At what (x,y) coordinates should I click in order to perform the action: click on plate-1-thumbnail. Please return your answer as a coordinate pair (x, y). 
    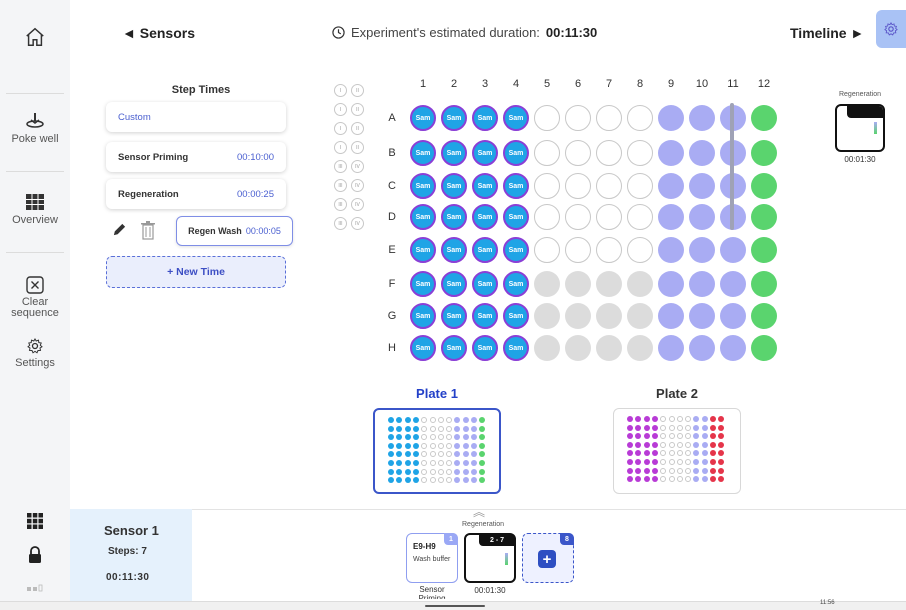
    Looking at the image, I should click on (437, 451).